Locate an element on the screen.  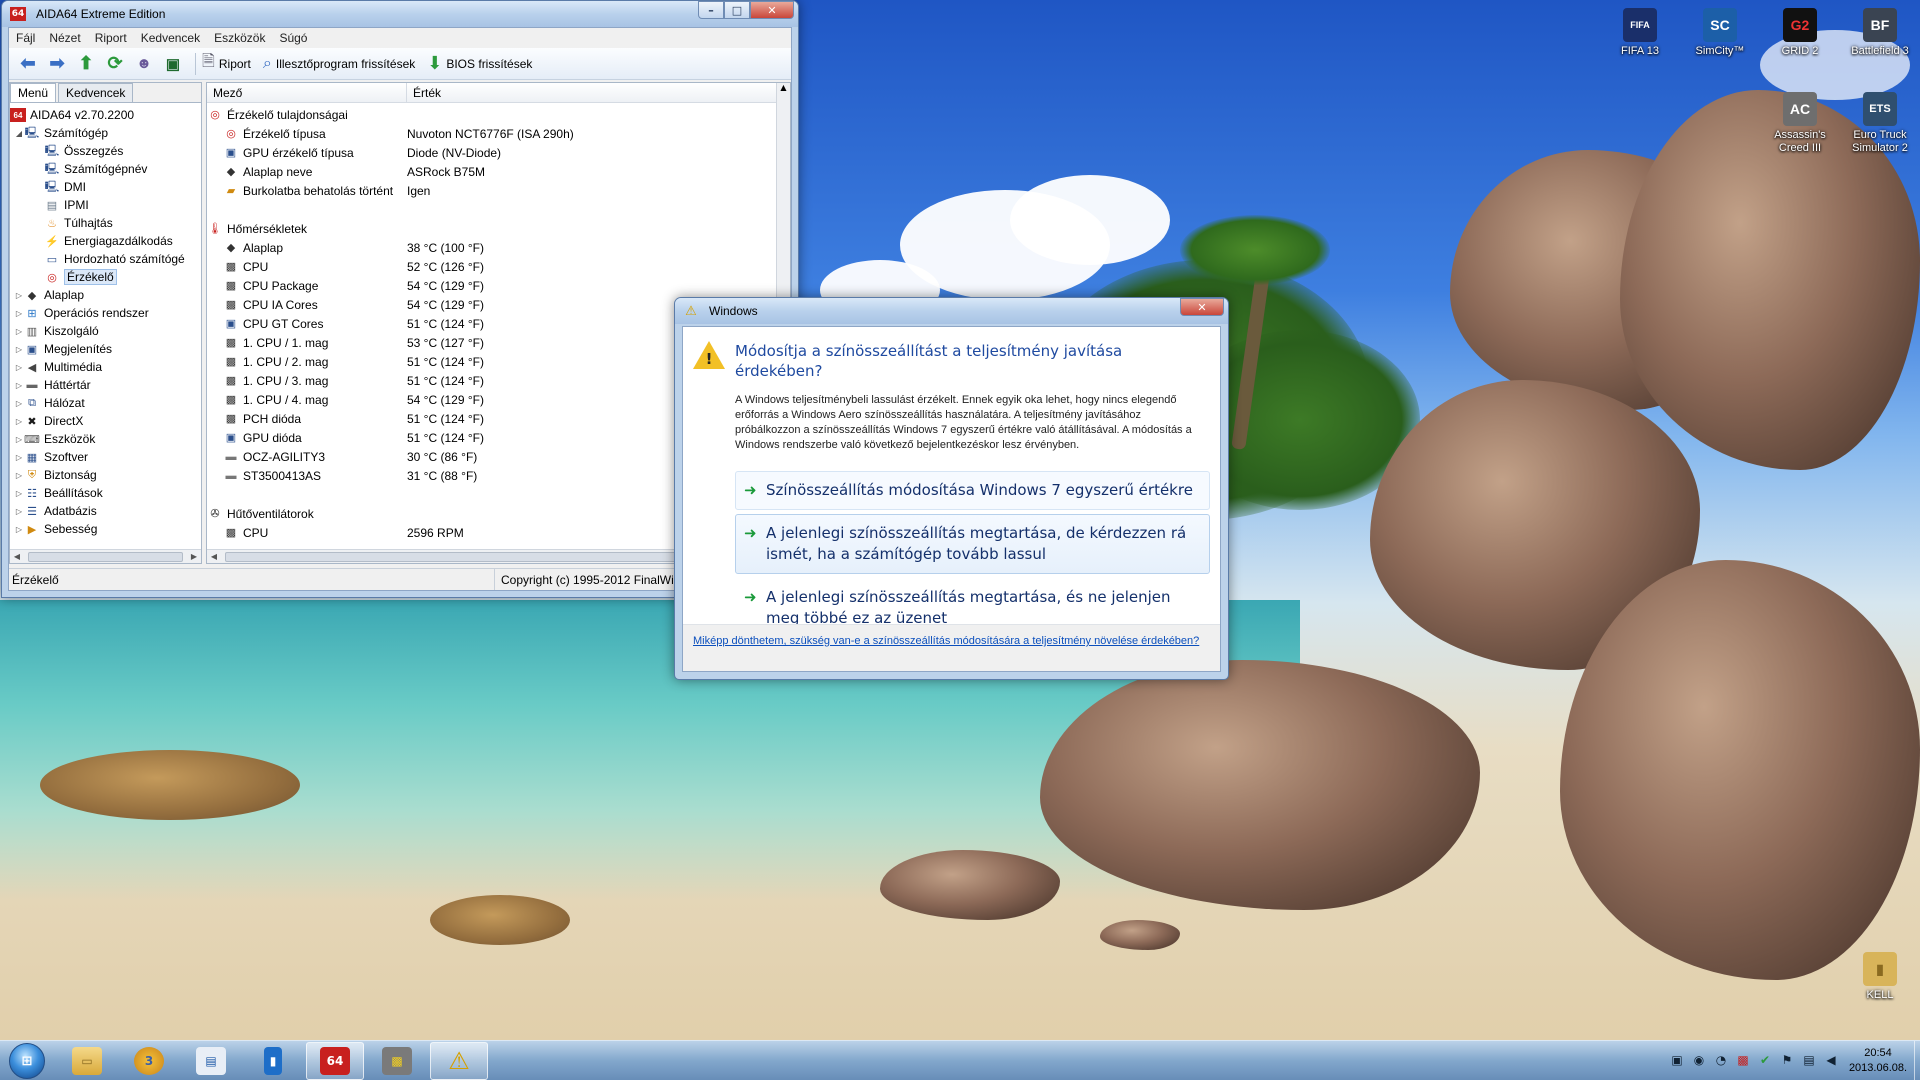
menu-favorites: Kedvencek is located at coordinates (170, 38).